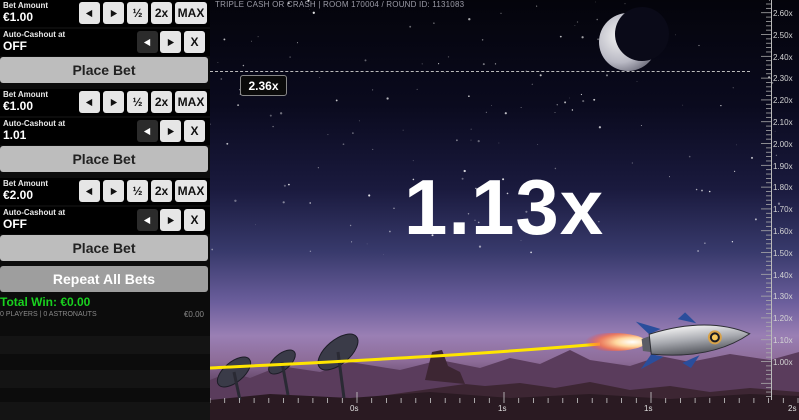 This screenshot has height=420, width=799. I want to click on y-tick-label: 1.40x, so click(783, 275).